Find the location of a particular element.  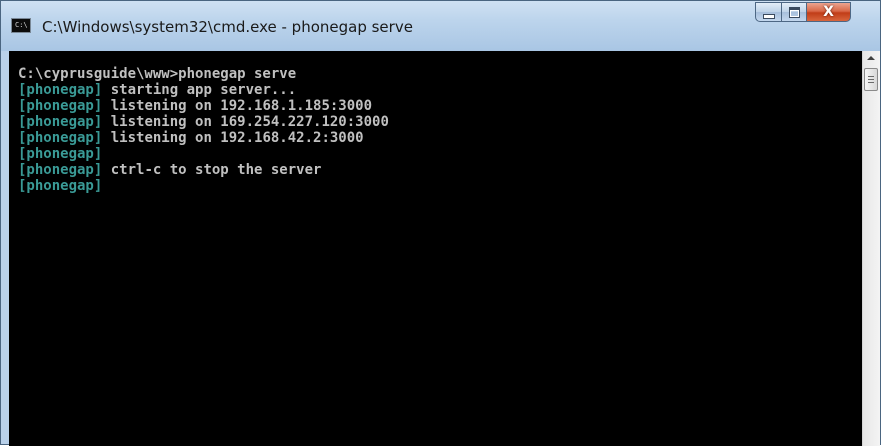

console-line-text: listening on 192.168.42.2:3000 is located at coordinates (233, 138).